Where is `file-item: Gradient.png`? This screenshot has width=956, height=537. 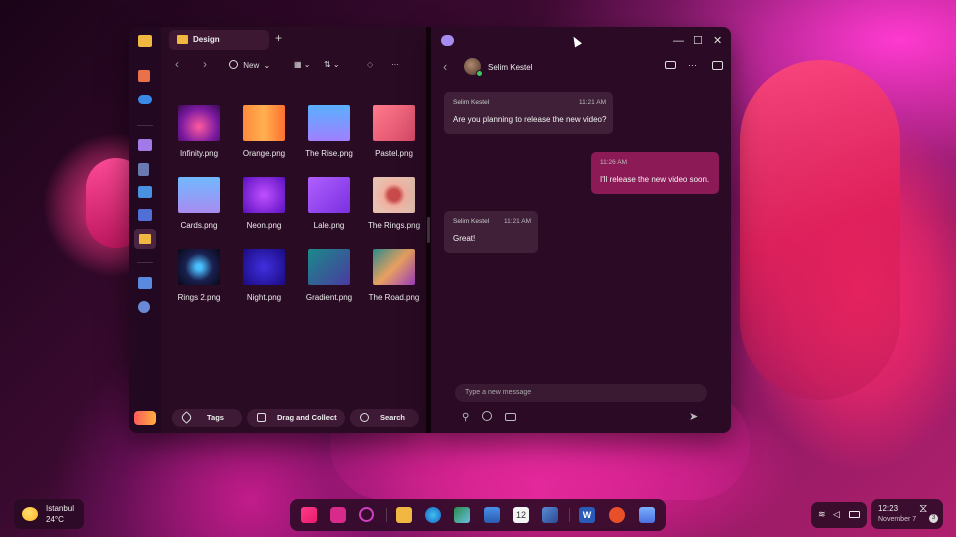
file-item: Gradient.png is located at coordinates (329, 275).